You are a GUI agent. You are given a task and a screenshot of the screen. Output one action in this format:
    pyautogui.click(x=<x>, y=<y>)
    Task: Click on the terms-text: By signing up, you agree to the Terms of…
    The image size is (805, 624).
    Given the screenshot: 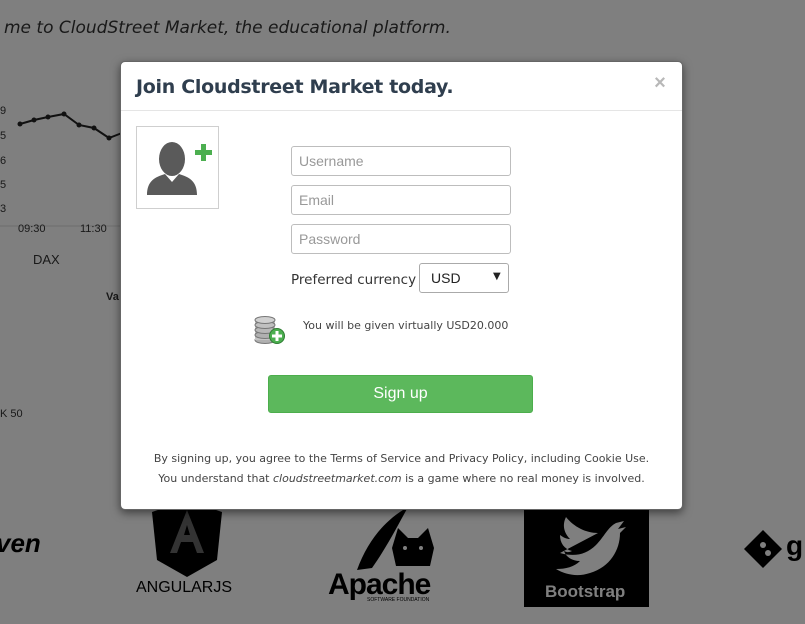 What is the action you would take?
    pyautogui.click(x=401, y=458)
    